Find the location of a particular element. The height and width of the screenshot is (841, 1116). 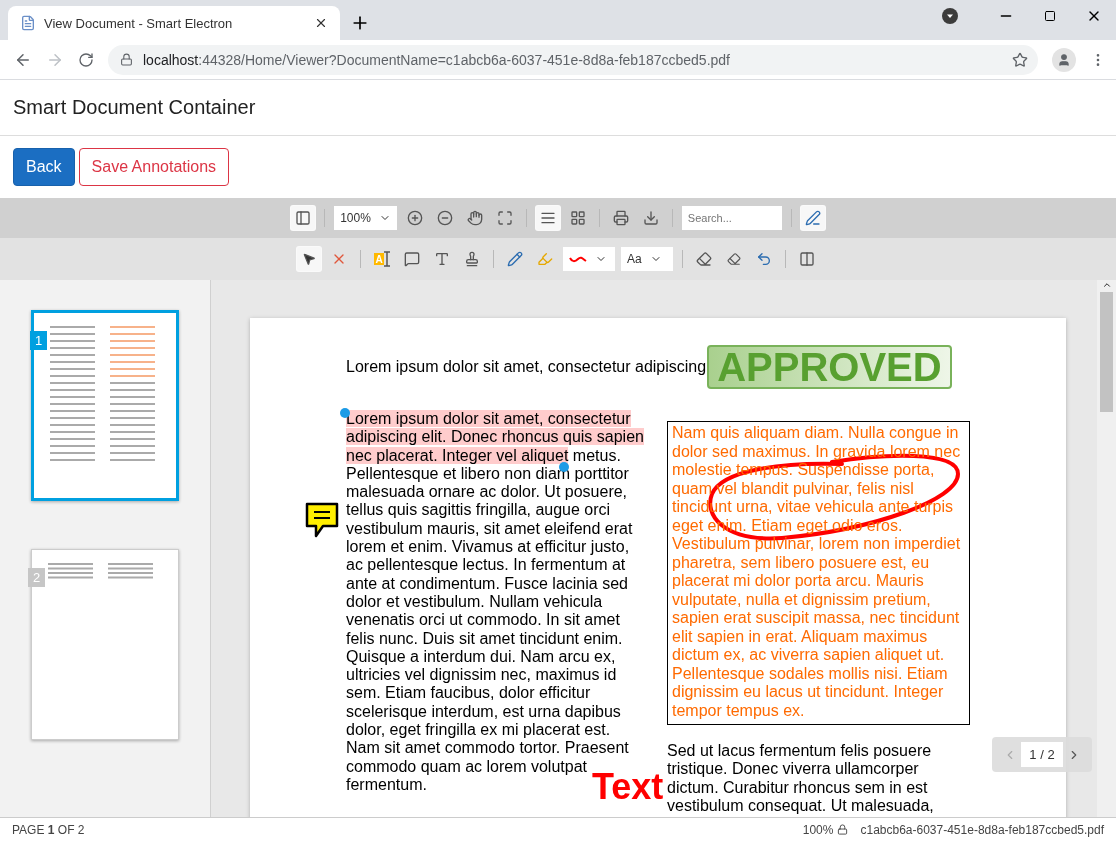

grid-icon is located at coordinates (577, 218).